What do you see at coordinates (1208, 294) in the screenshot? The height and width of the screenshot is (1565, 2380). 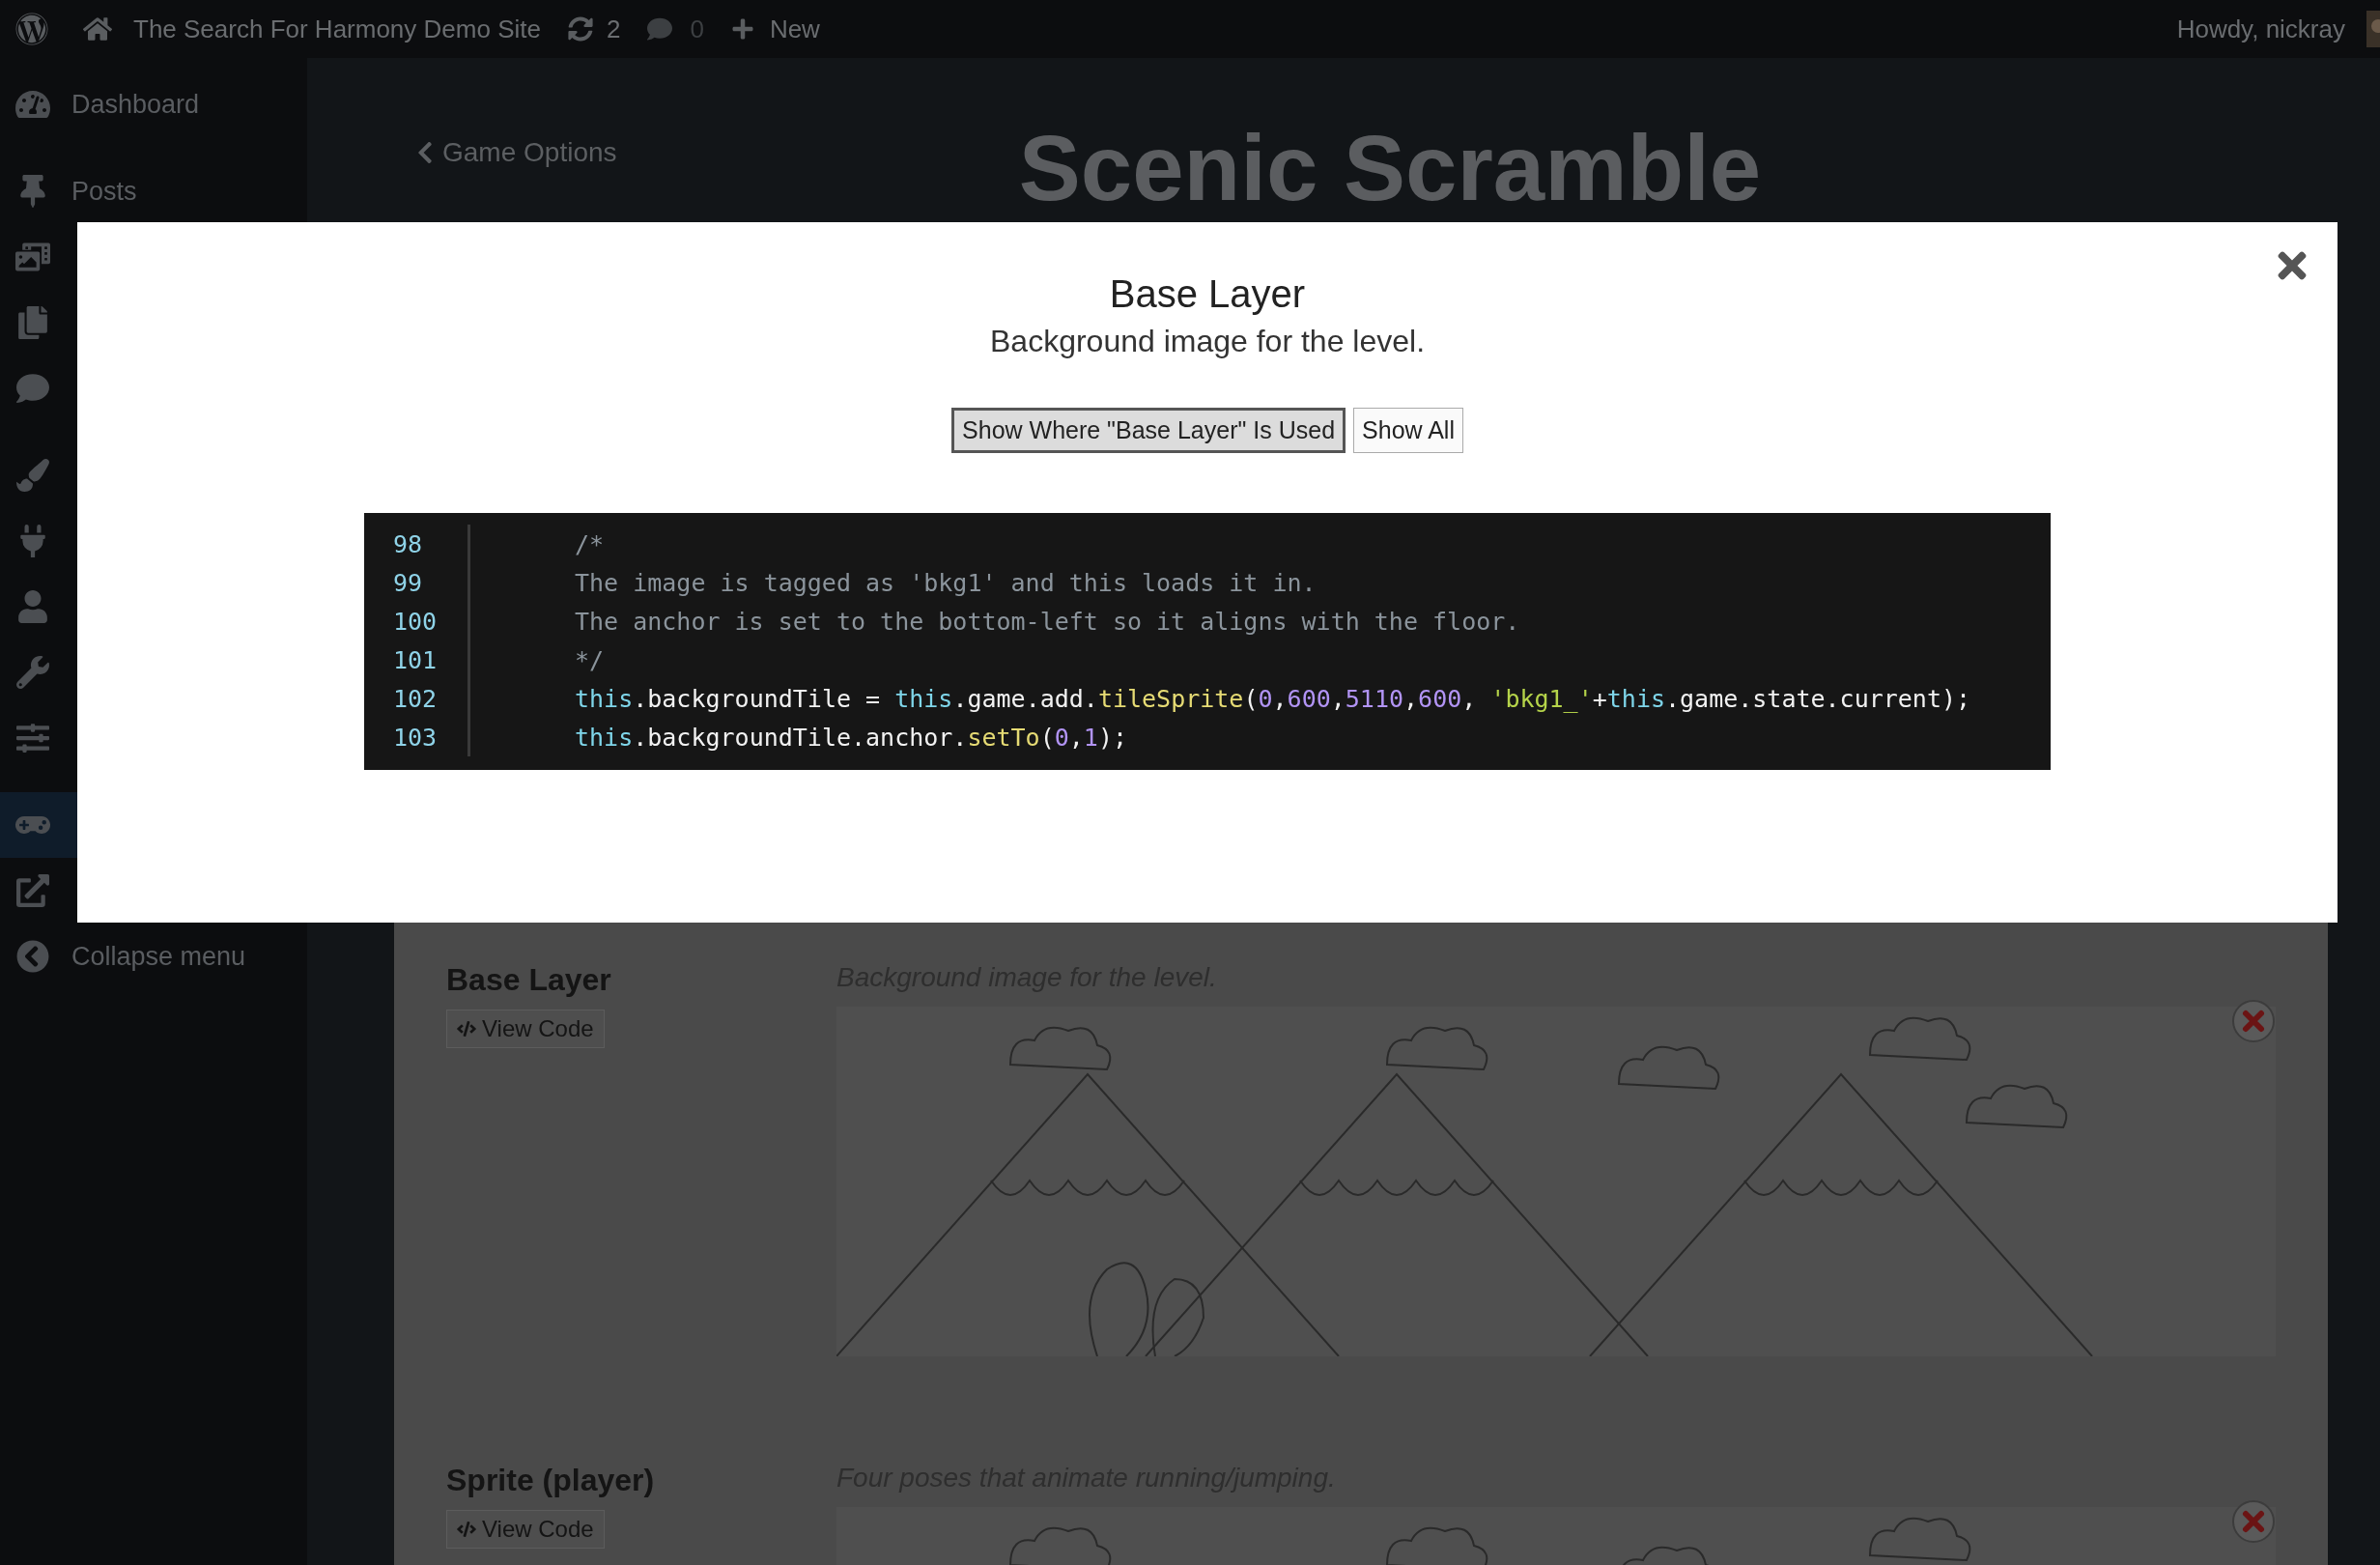 I see `modal-title: Base Layer` at bounding box center [1208, 294].